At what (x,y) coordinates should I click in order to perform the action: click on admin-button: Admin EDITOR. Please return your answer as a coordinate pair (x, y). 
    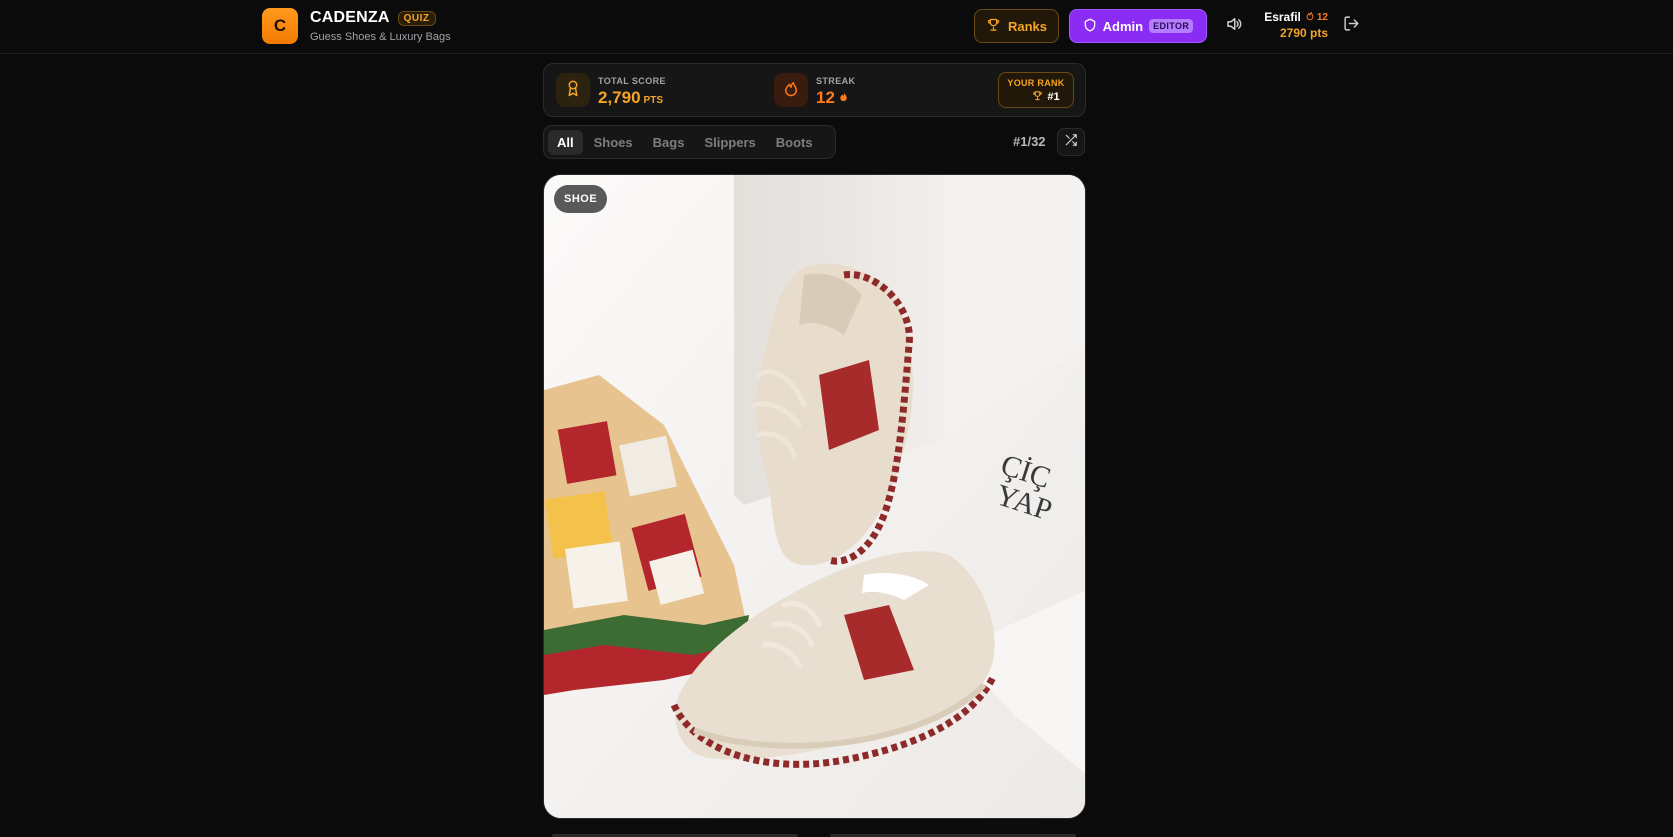
    Looking at the image, I should click on (1138, 26).